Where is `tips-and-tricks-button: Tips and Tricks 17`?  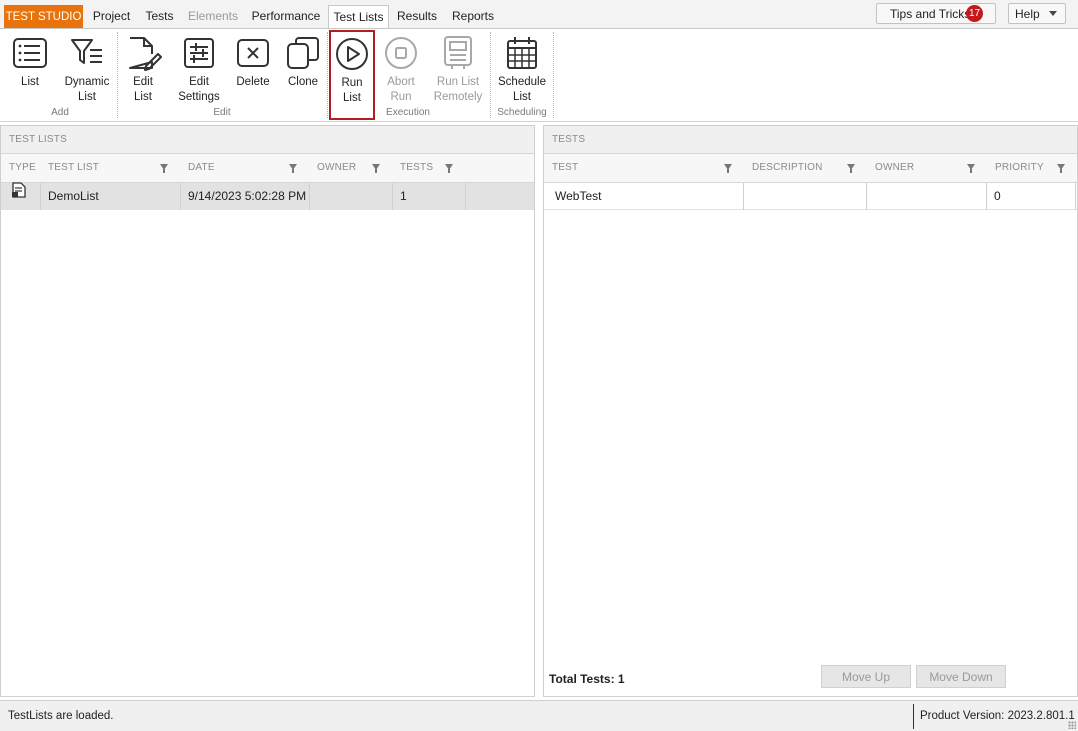 tips-and-tricks-button: Tips and Tricks 17 is located at coordinates (936, 13).